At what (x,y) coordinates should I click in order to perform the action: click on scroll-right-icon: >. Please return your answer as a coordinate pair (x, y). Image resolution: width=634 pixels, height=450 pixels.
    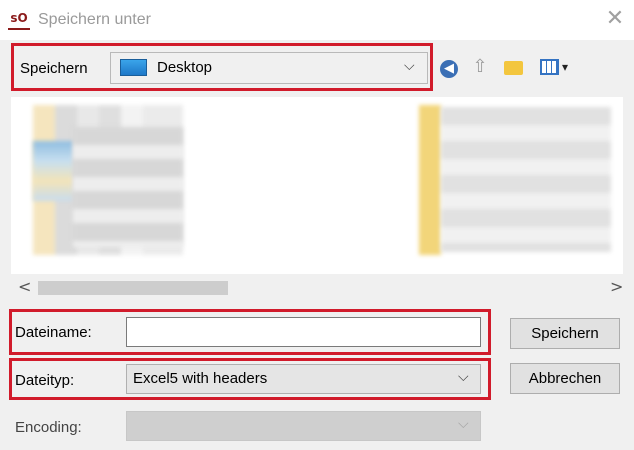
    Looking at the image, I should click on (616, 286).